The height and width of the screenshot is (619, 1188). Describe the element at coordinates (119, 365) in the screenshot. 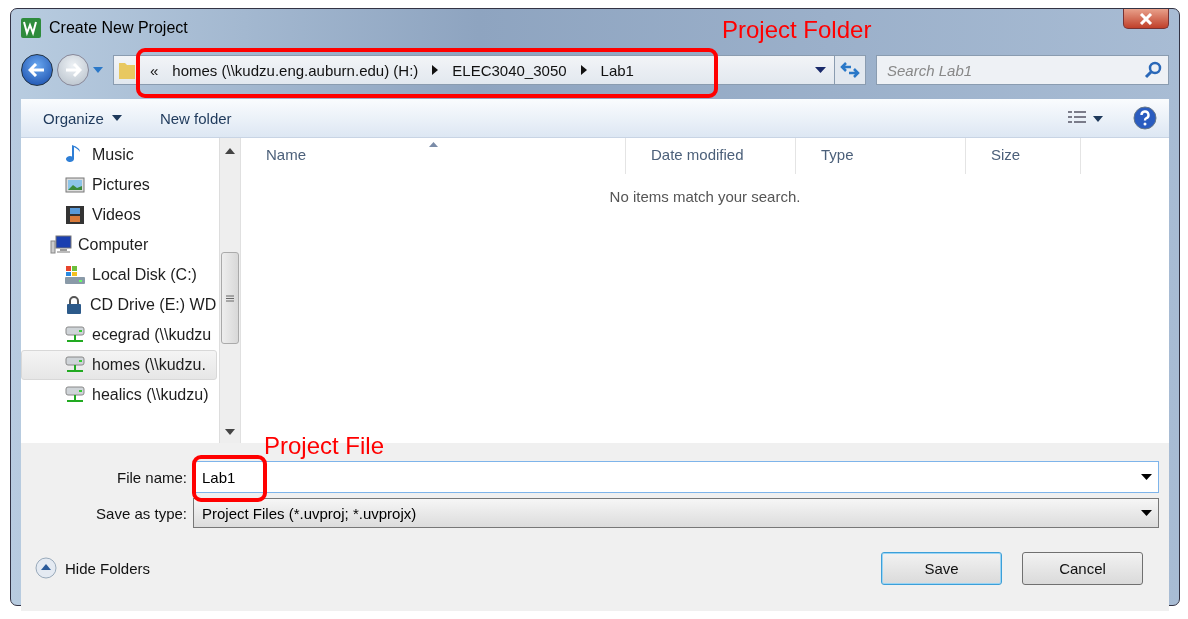

I see `nav-item: homes (\\kudzu.` at that location.